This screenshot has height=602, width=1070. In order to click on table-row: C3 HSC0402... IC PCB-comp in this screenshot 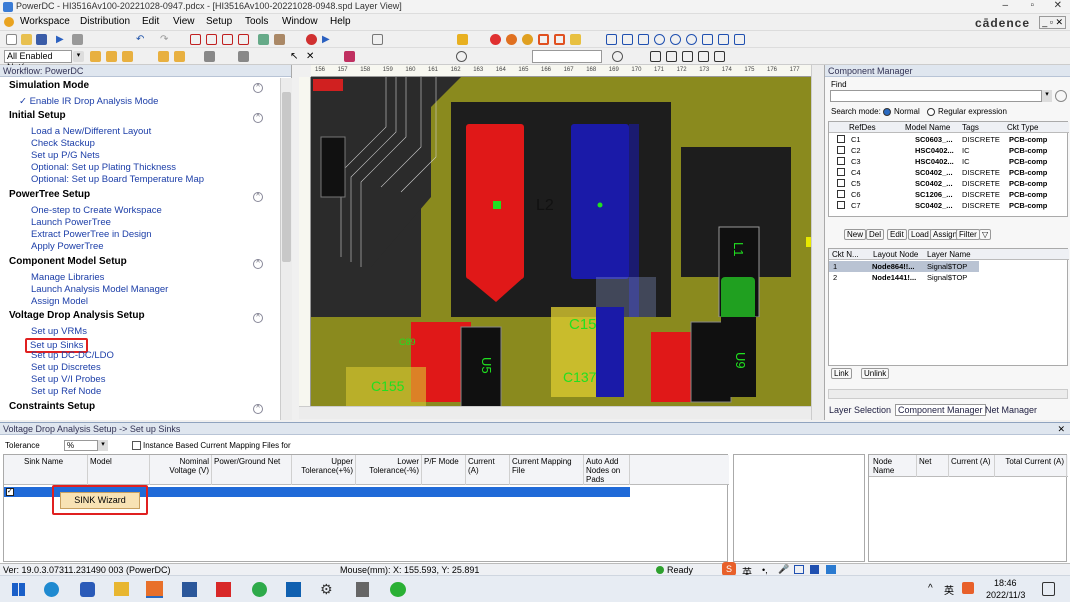, I will do `click(949, 161)`.